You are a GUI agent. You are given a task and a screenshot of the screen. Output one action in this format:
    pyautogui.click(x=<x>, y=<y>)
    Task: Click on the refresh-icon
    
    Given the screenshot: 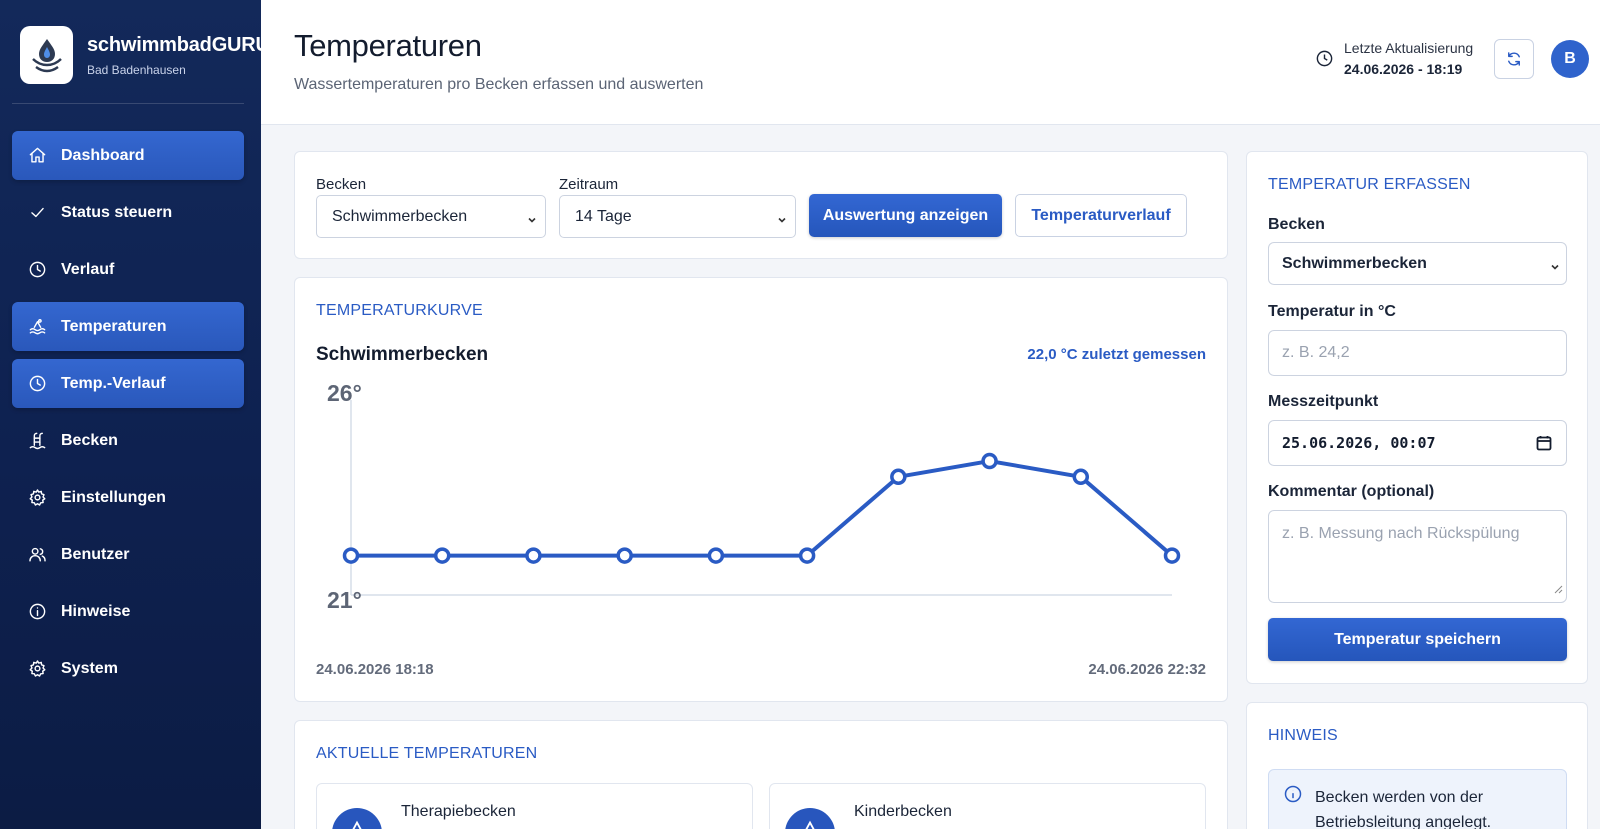 What is the action you would take?
    pyautogui.click(x=1514, y=59)
    